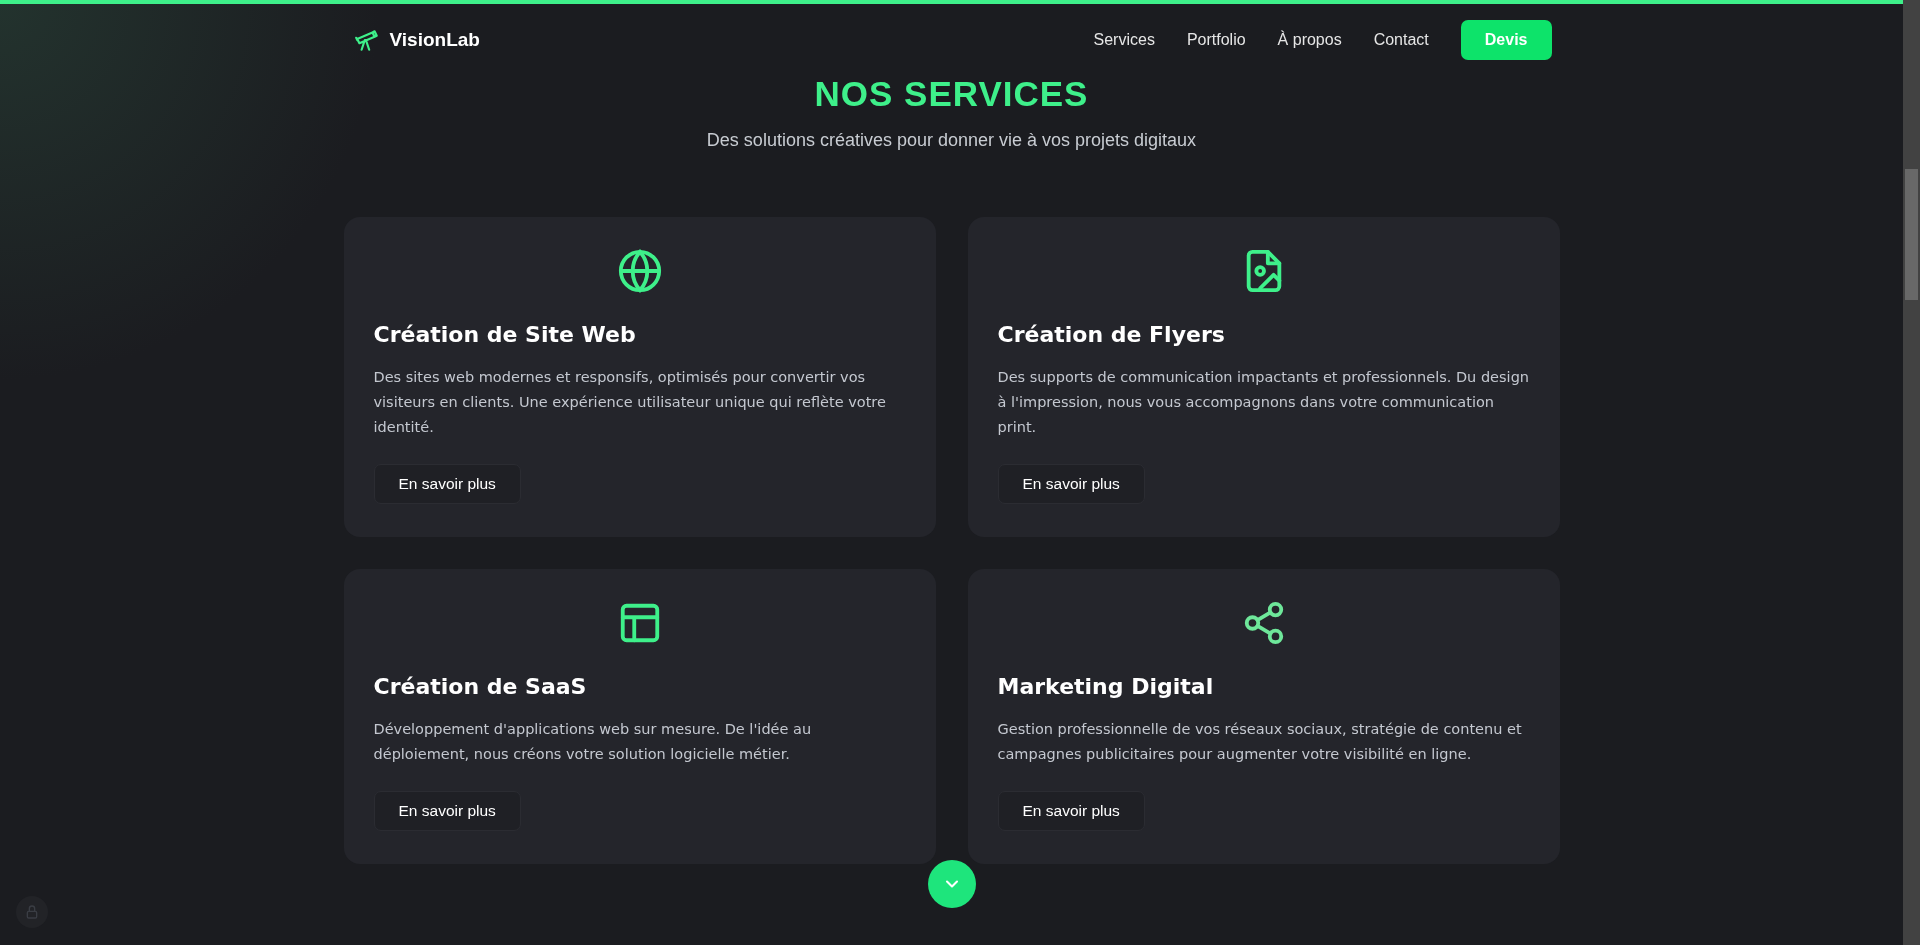 Image resolution: width=1920 pixels, height=945 pixels. Describe the element at coordinates (951, 140) in the screenshot. I see `section-subtitle: Des solutions créatives pour donner vie à vos projets digitaux` at that location.